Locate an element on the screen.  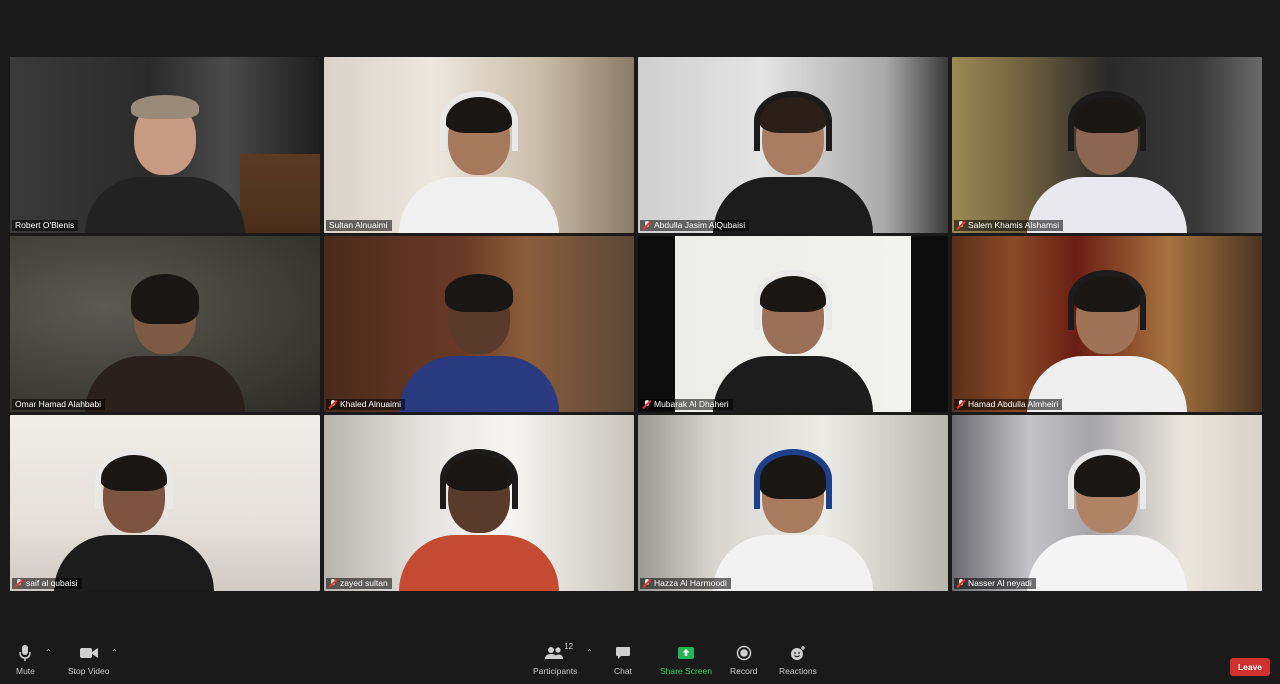
video-tile-hazza: Hazza Al Harmoodi is located at coordinates (793, 503).